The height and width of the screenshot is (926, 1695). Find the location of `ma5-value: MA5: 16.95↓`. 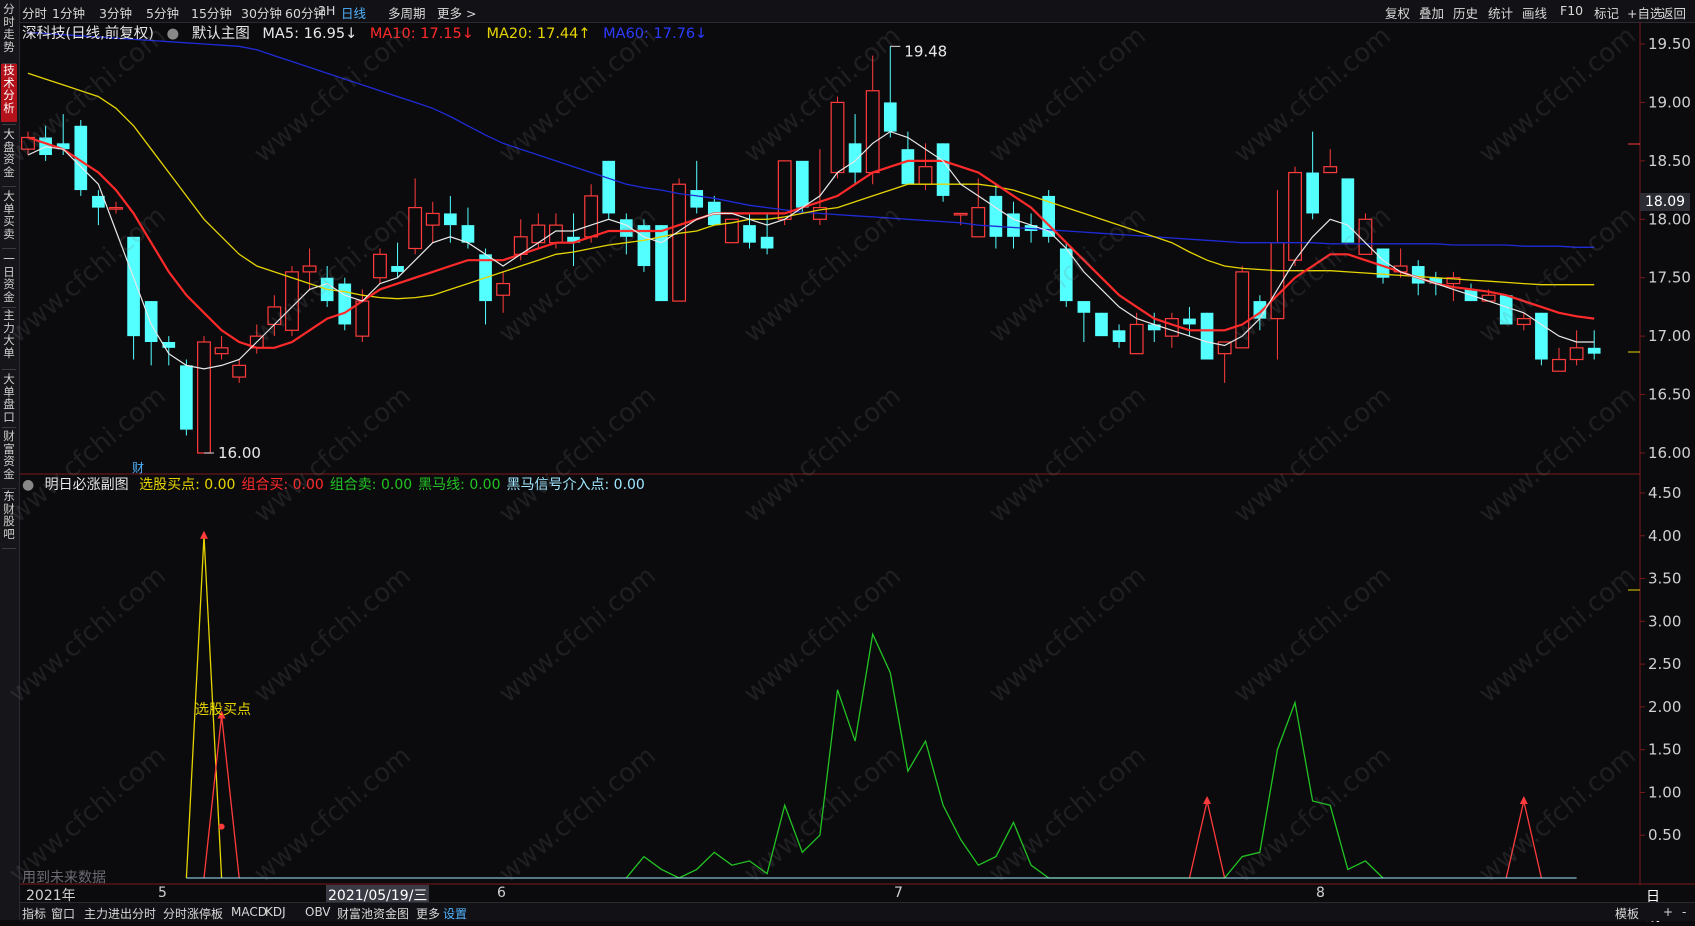

ma5-value: MA5: 16.95↓ is located at coordinates (310, 34).